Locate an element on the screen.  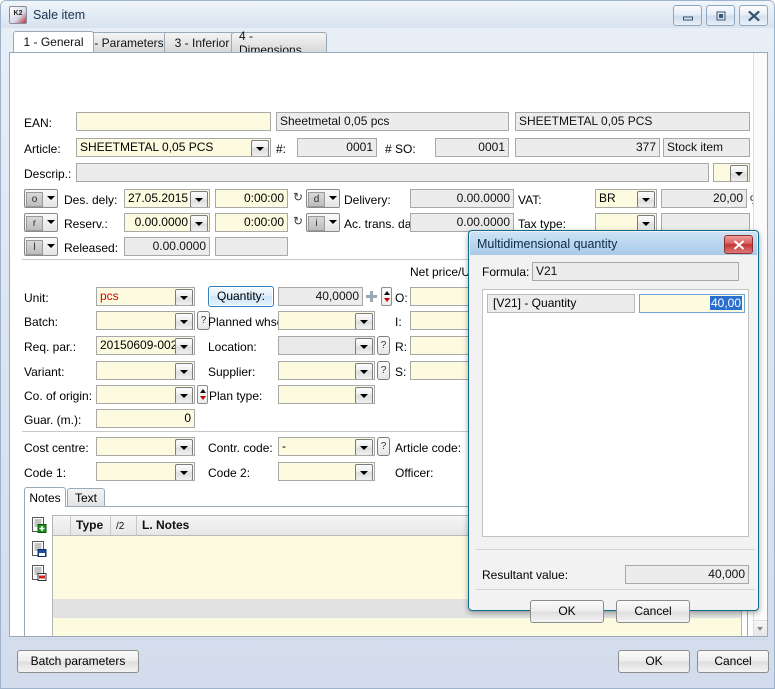
cancel-button: Cancel is located at coordinates (733, 661).